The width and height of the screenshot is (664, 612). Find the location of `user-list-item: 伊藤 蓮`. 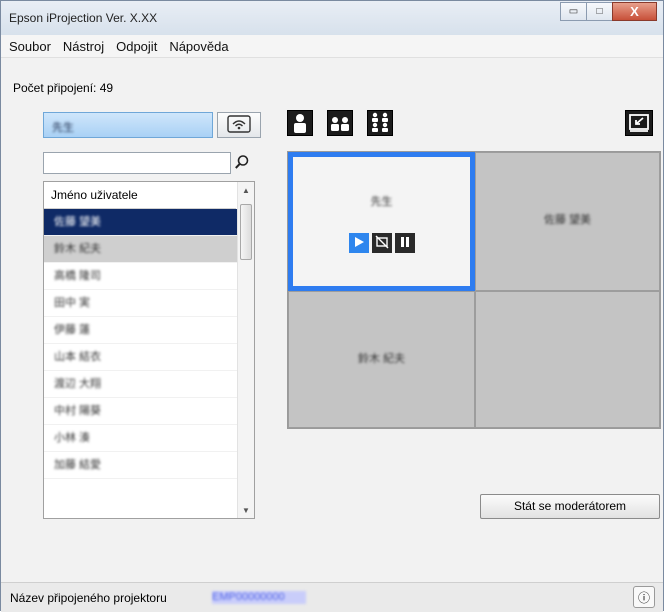

user-list-item: 伊藤 蓮 is located at coordinates (140, 330).